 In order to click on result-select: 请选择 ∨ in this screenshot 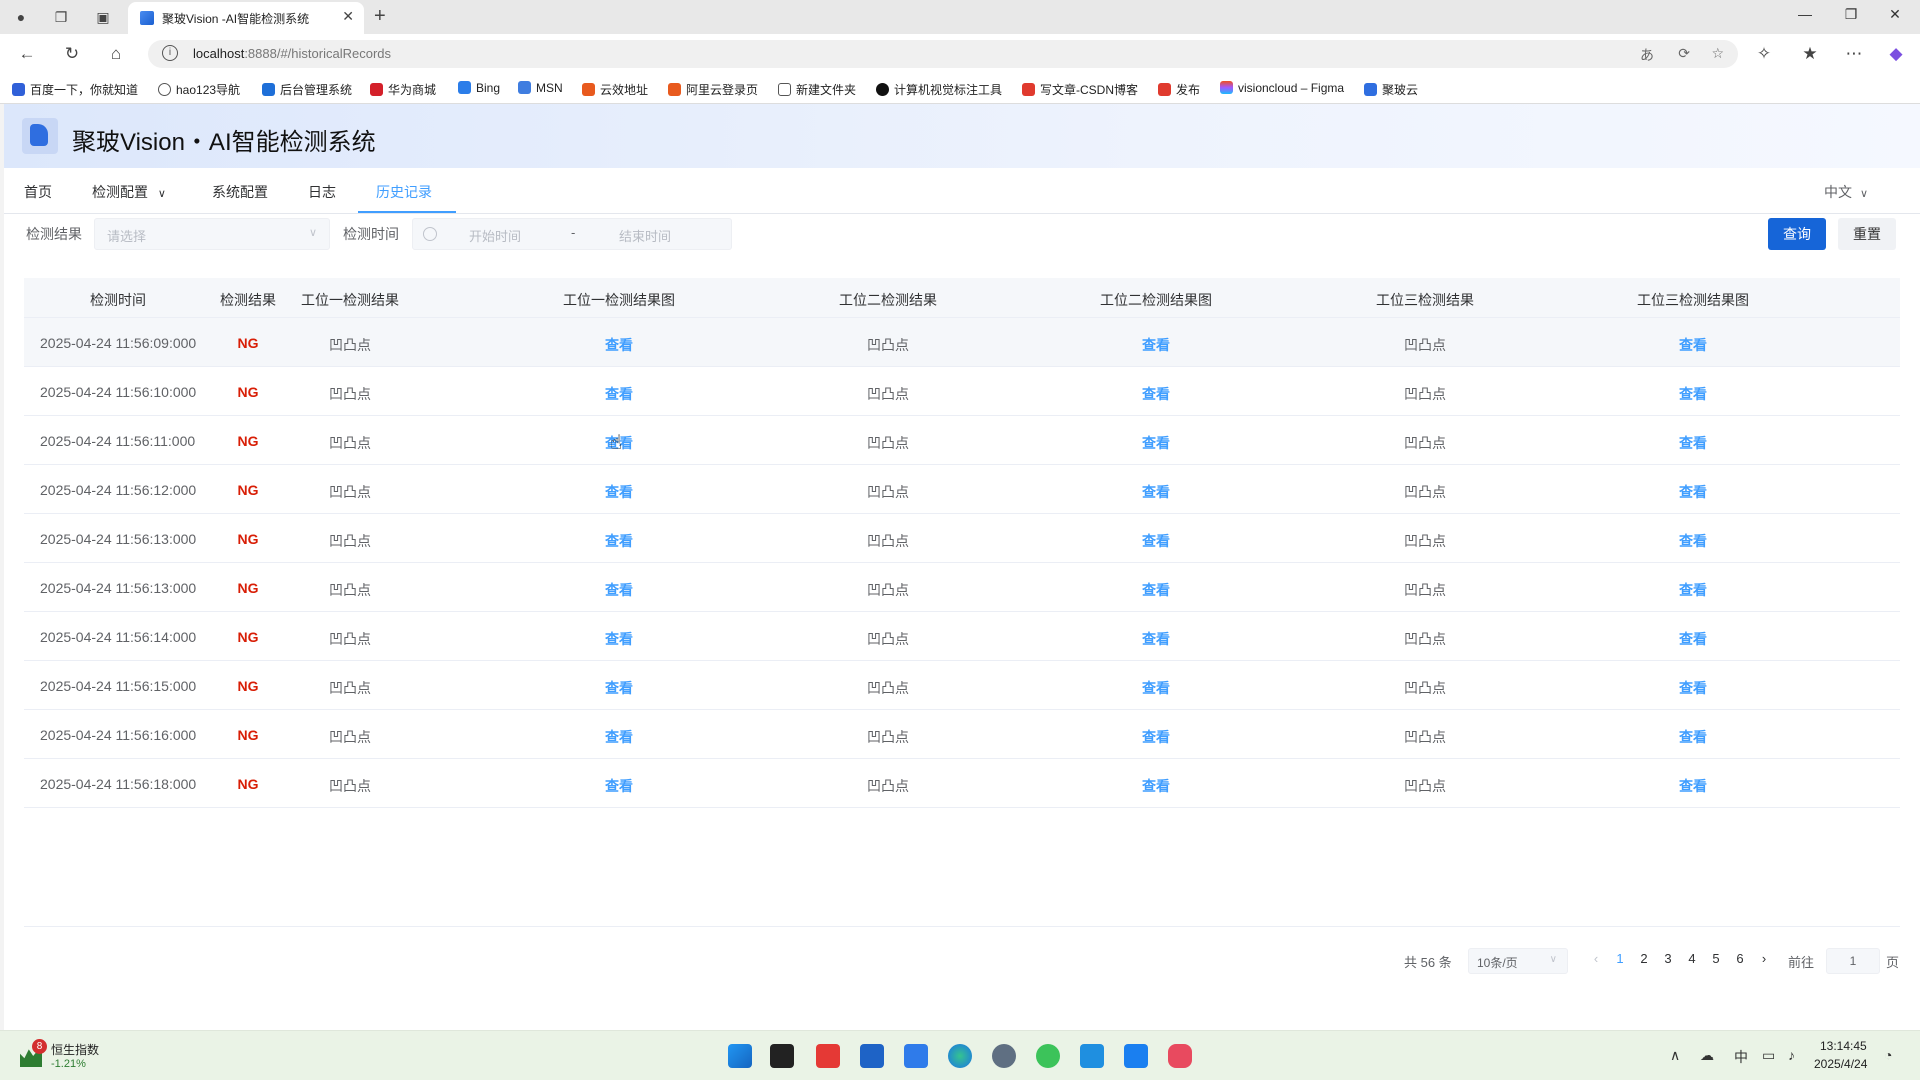, I will do `click(212, 234)`.